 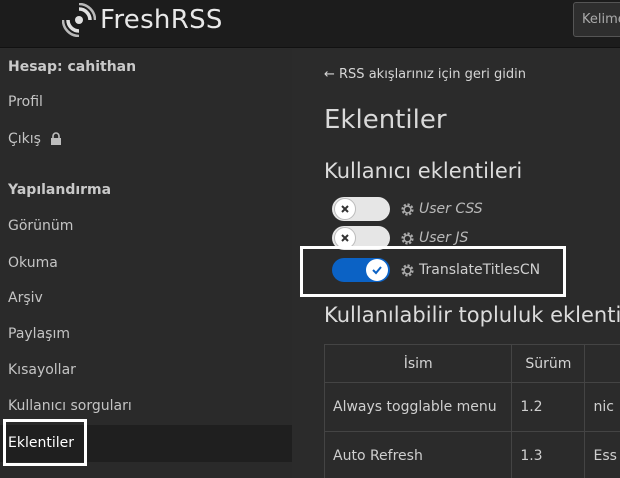 What do you see at coordinates (596, 19) in the screenshot?
I see `search-input` at bounding box center [596, 19].